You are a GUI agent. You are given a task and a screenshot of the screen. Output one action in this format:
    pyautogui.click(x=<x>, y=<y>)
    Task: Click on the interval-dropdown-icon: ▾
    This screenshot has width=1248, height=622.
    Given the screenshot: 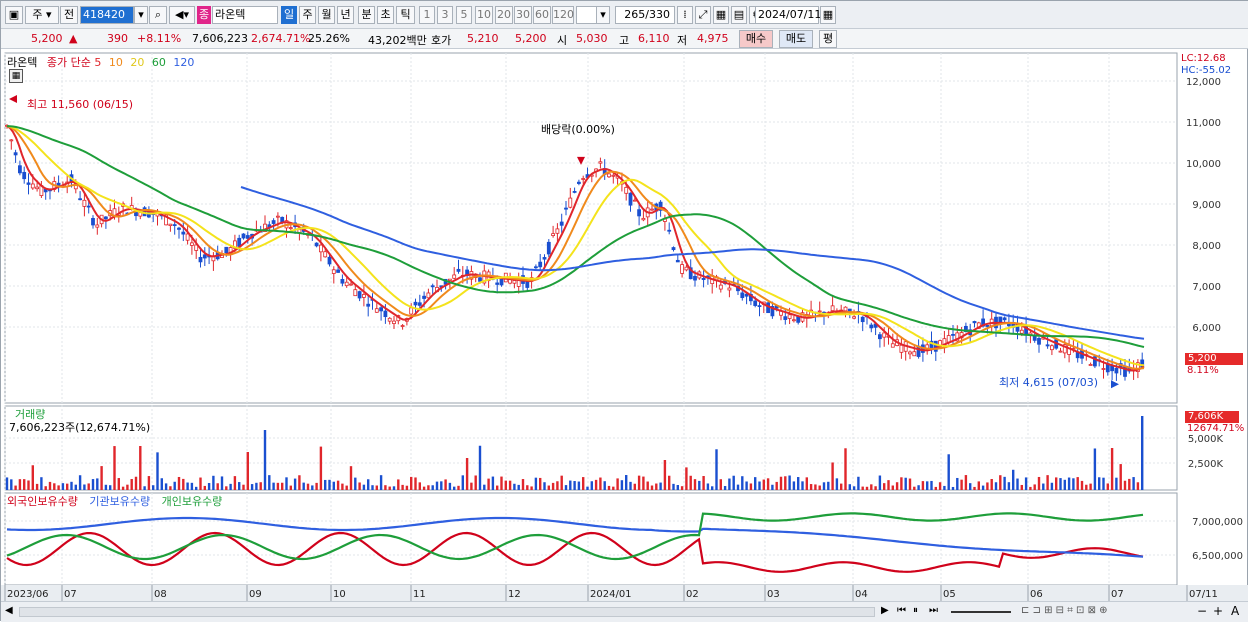 What is the action you would take?
    pyautogui.click(x=603, y=15)
    